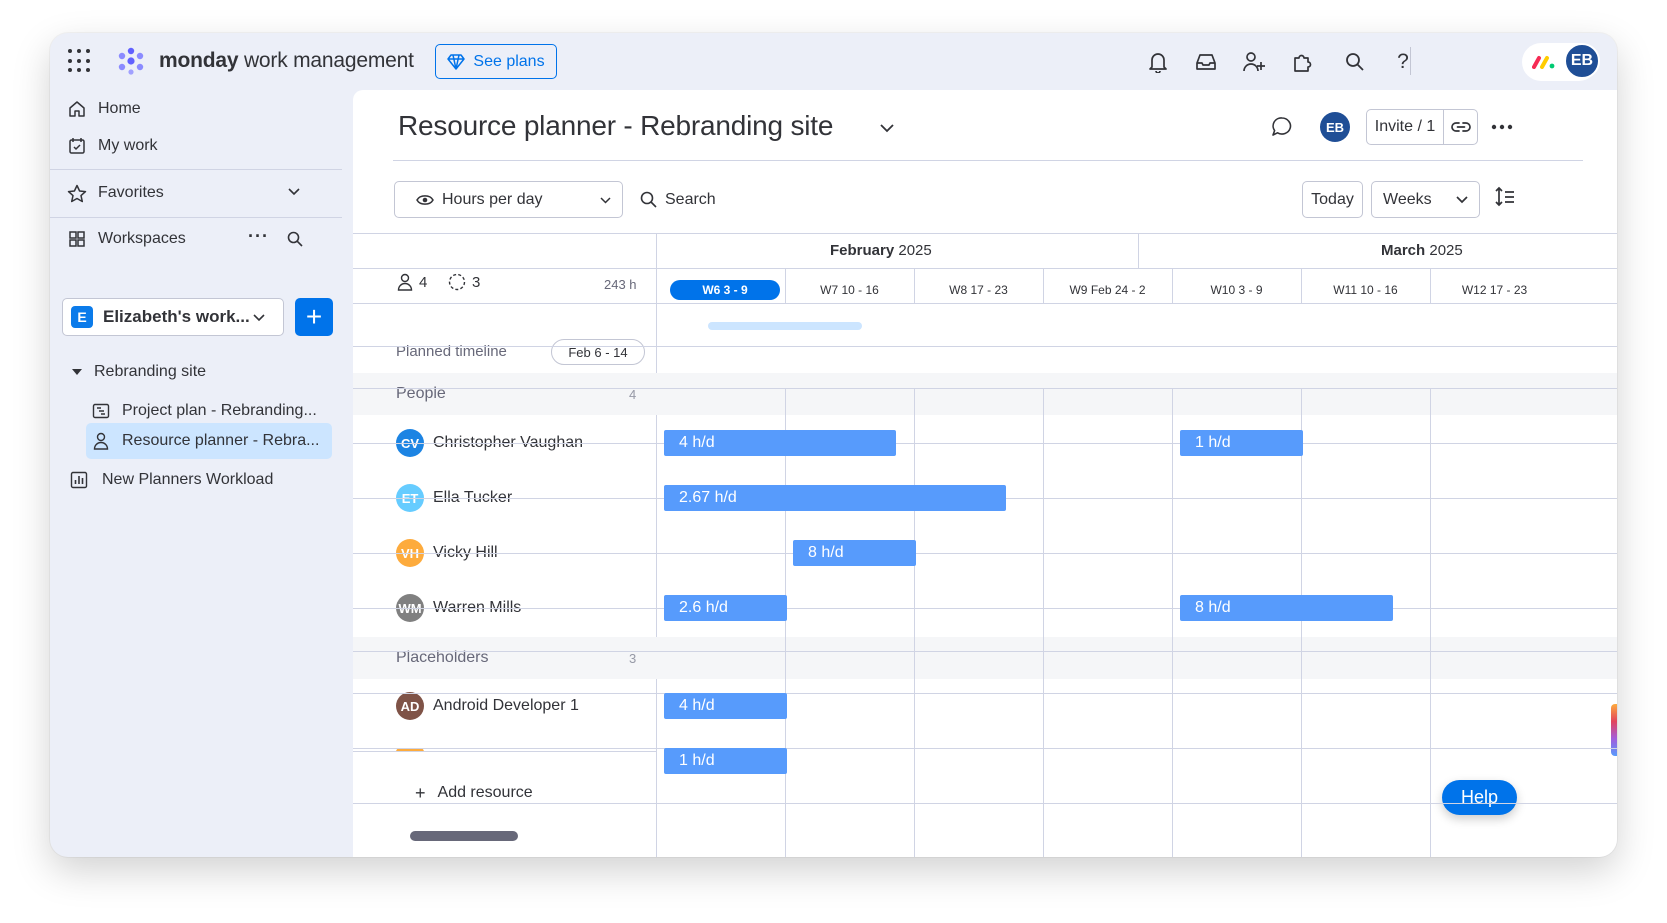 This screenshot has height=923, width=1667. Describe the element at coordinates (985, 658) in the screenshot. I see `group-row-placeholders: Placeholders 3` at that location.